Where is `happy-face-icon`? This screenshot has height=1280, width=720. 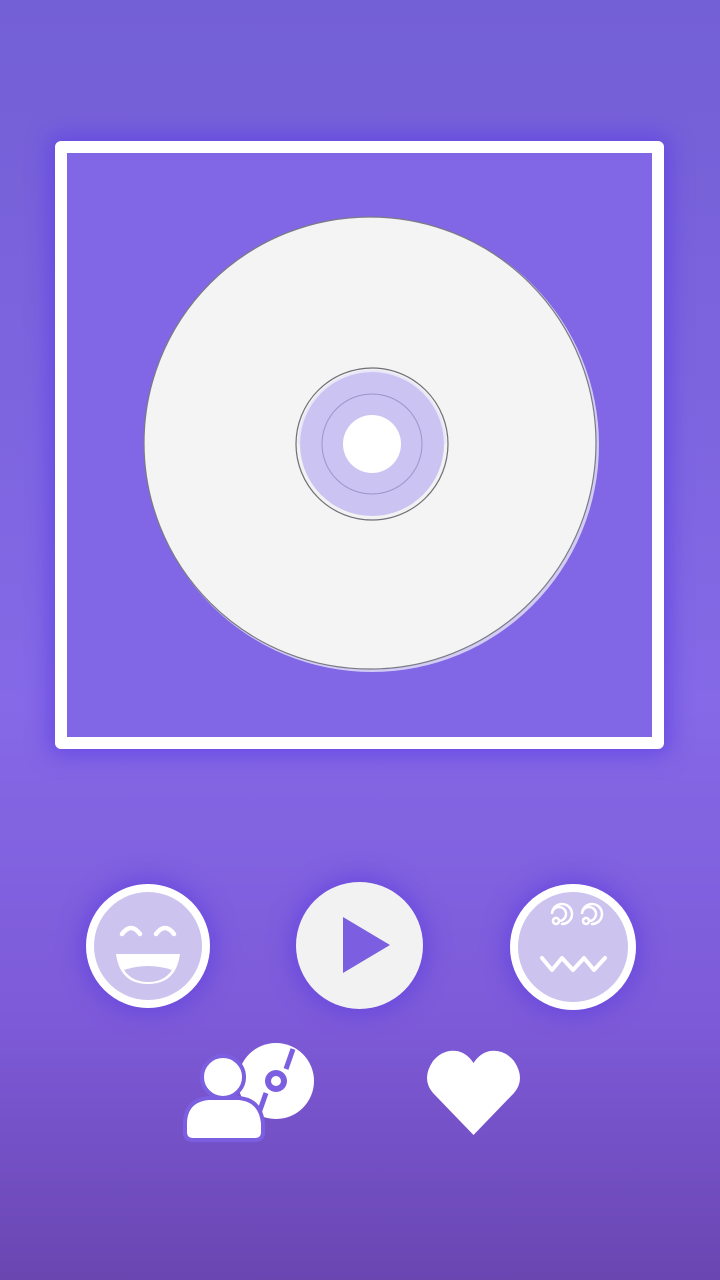
happy-face-icon is located at coordinates (148, 954).